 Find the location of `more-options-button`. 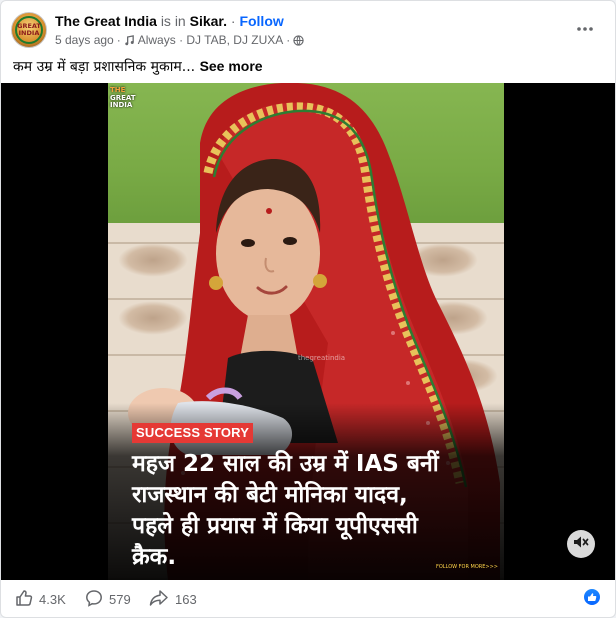

more-options-button is located at coordinates (585, 27).